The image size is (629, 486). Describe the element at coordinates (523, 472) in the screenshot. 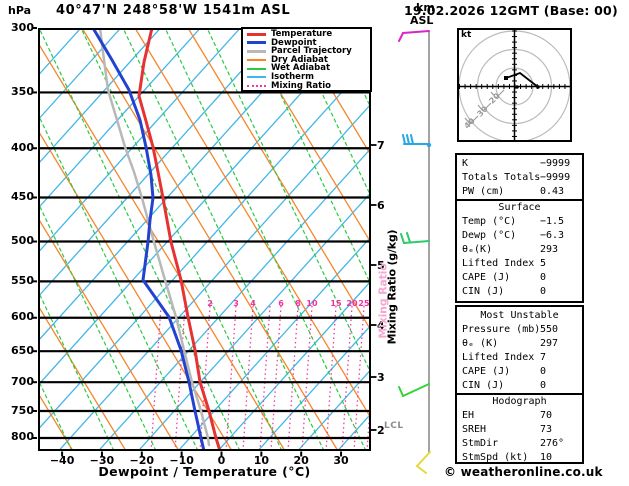

I see `copyright-text: © weatheronline.co.uk` at that location.